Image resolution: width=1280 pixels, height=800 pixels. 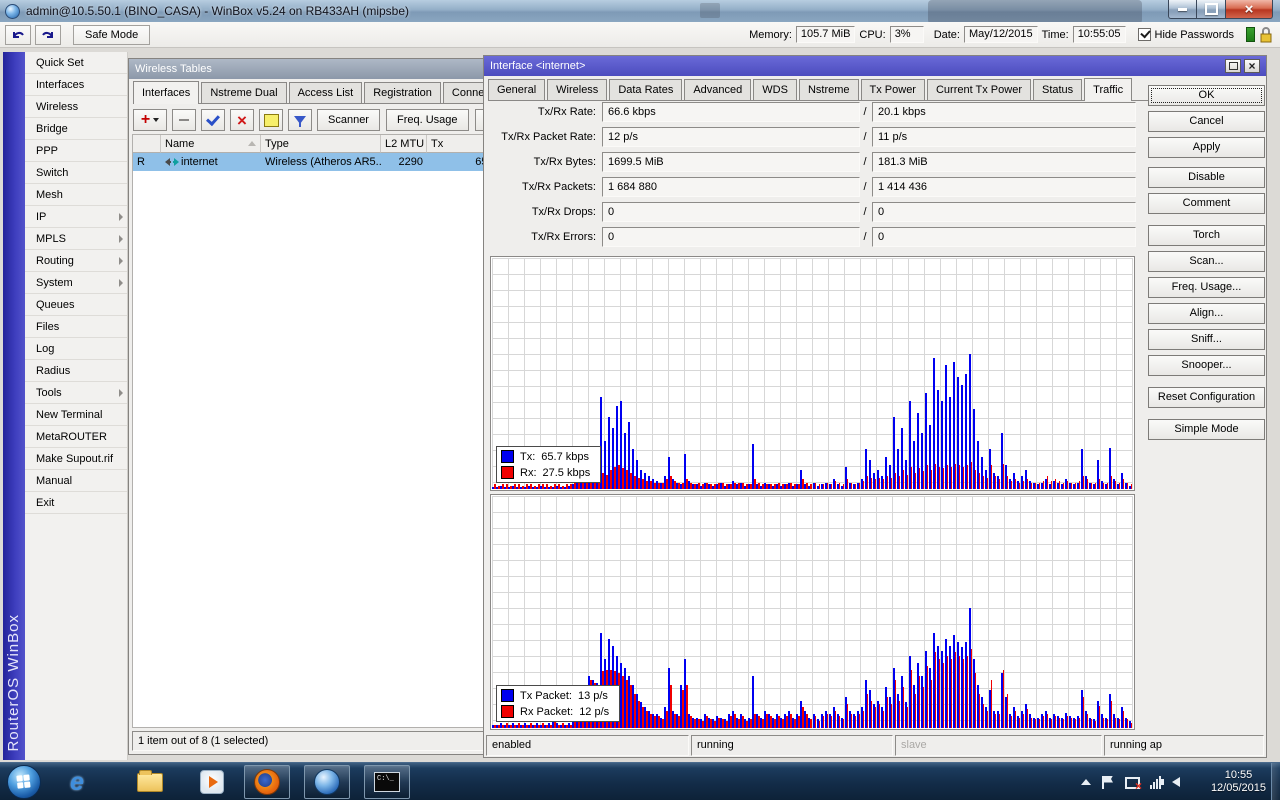 What do you see at coordinates (76, 481) in the screenshot?
I see `sidebar-item-manual: Manual` at bounding box center [76, 481].